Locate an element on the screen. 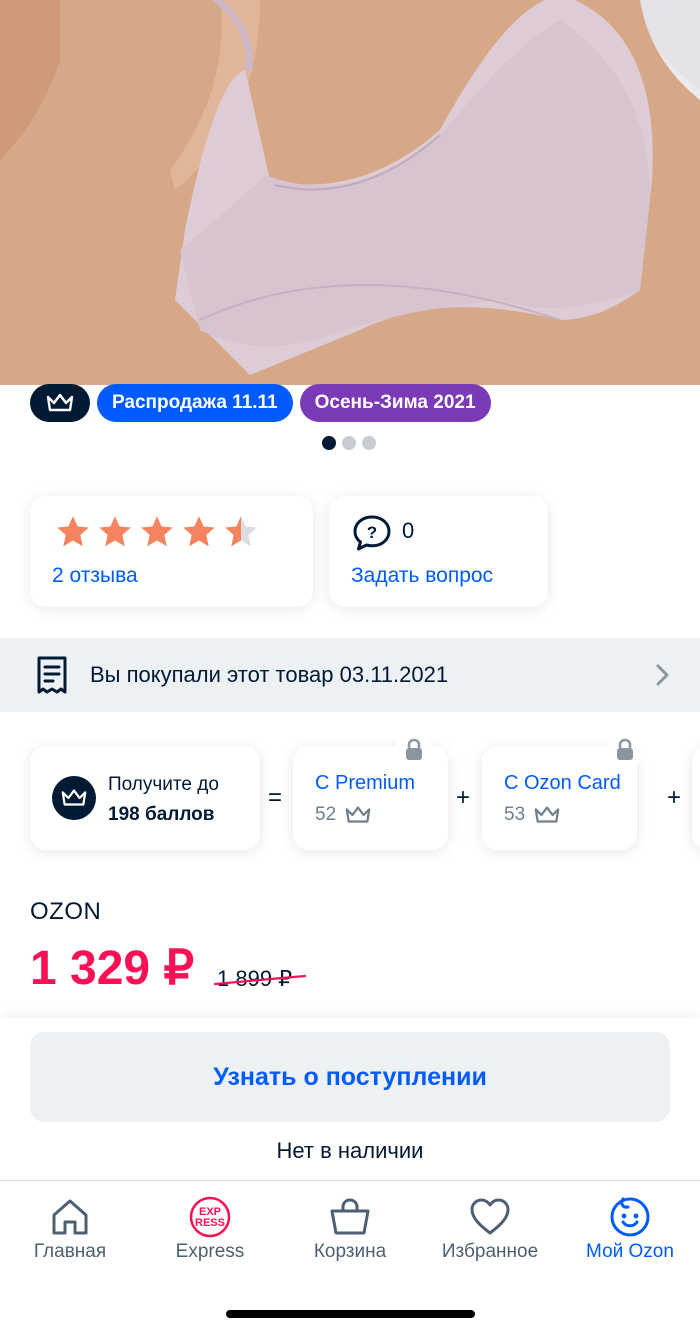 This screenshot has width=700, height=1336. premium-bonus-card: С Premium 52 is located at coordinates (370, 791).